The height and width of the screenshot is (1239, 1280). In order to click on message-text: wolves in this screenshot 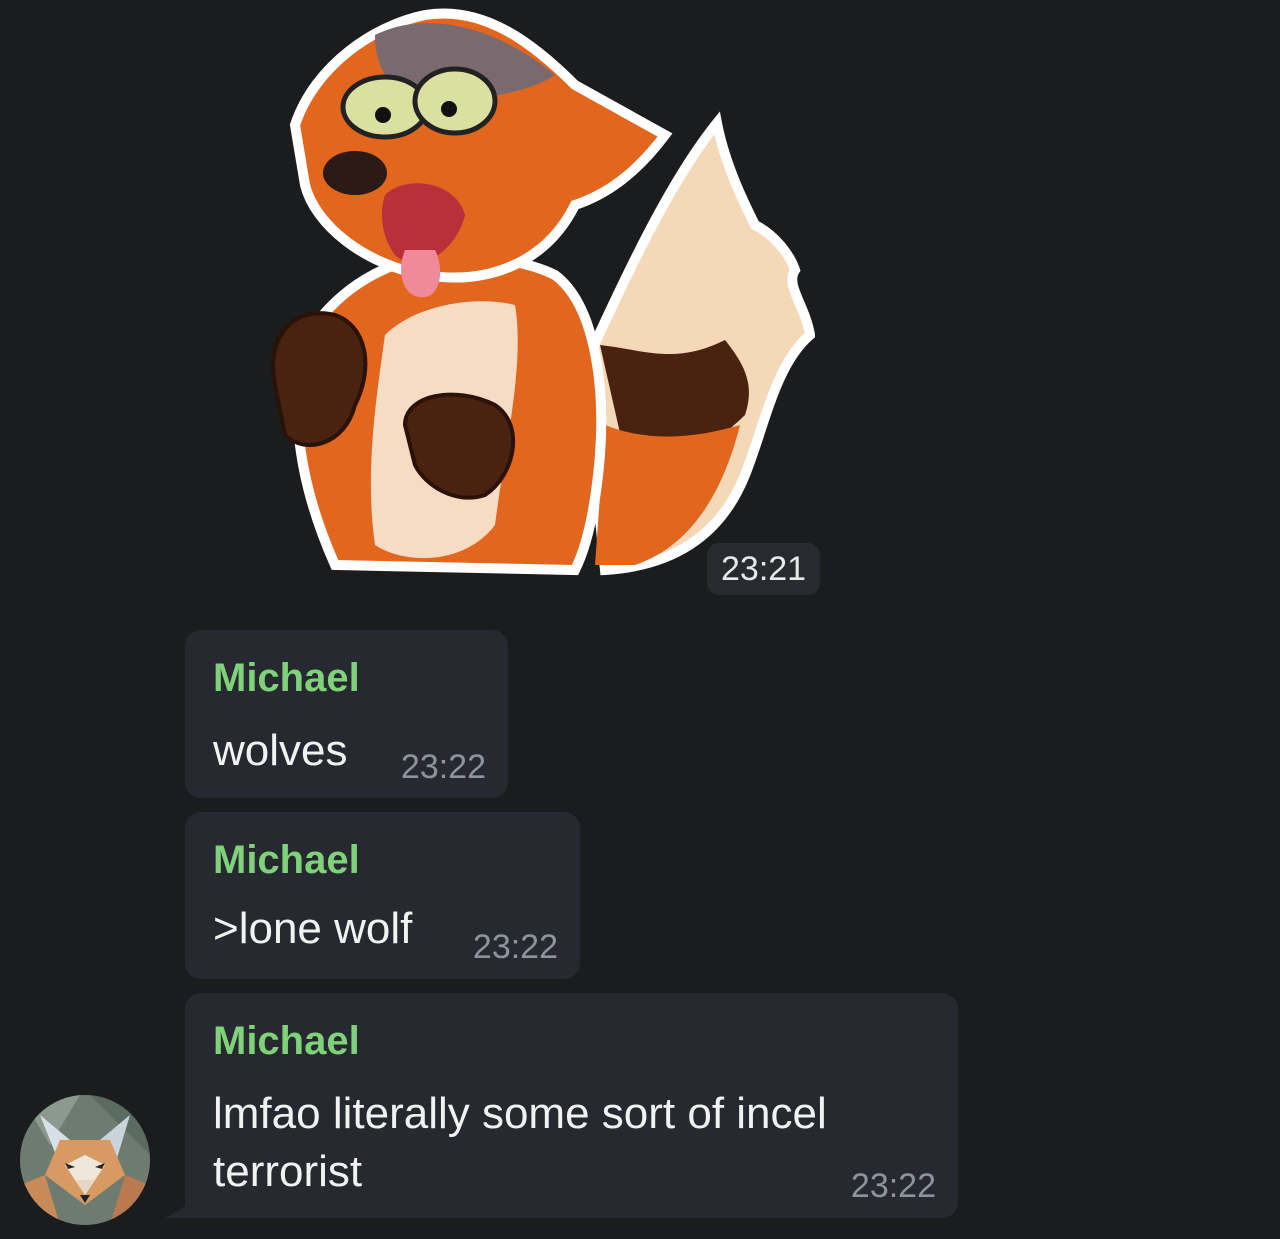, I will do `click(280, 750)`.